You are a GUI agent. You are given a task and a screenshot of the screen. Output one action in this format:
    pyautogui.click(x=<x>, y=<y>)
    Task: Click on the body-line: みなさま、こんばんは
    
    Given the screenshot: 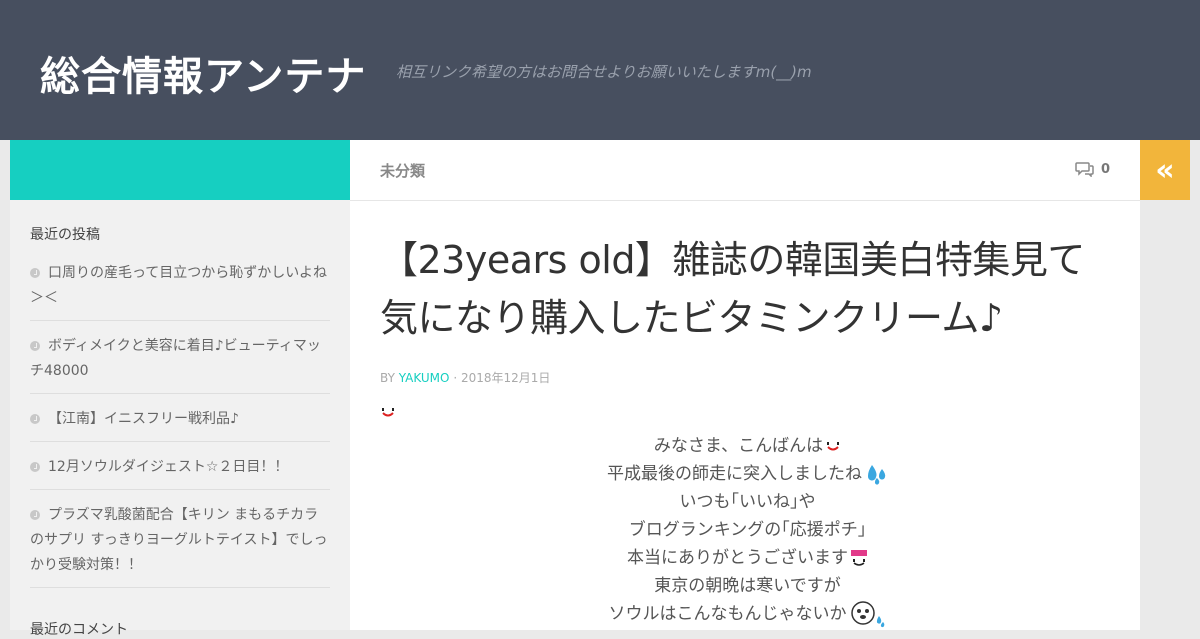 What is the action you would take?
    pyautogui.click(x=747, y=446)
    